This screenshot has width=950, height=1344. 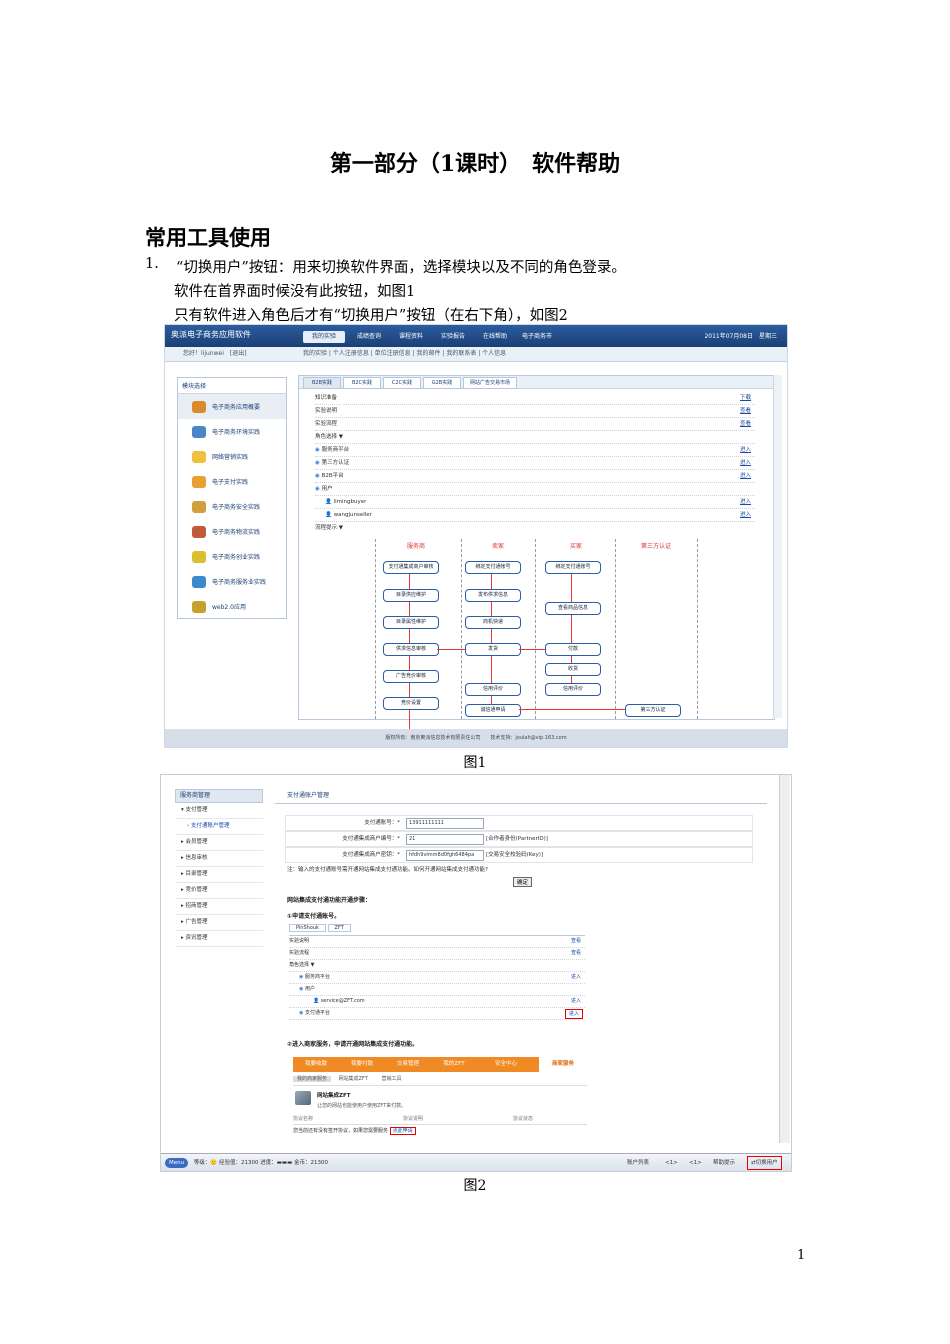 I want to click on tab-pay: 我要付款, so click(x=362, y=1064).